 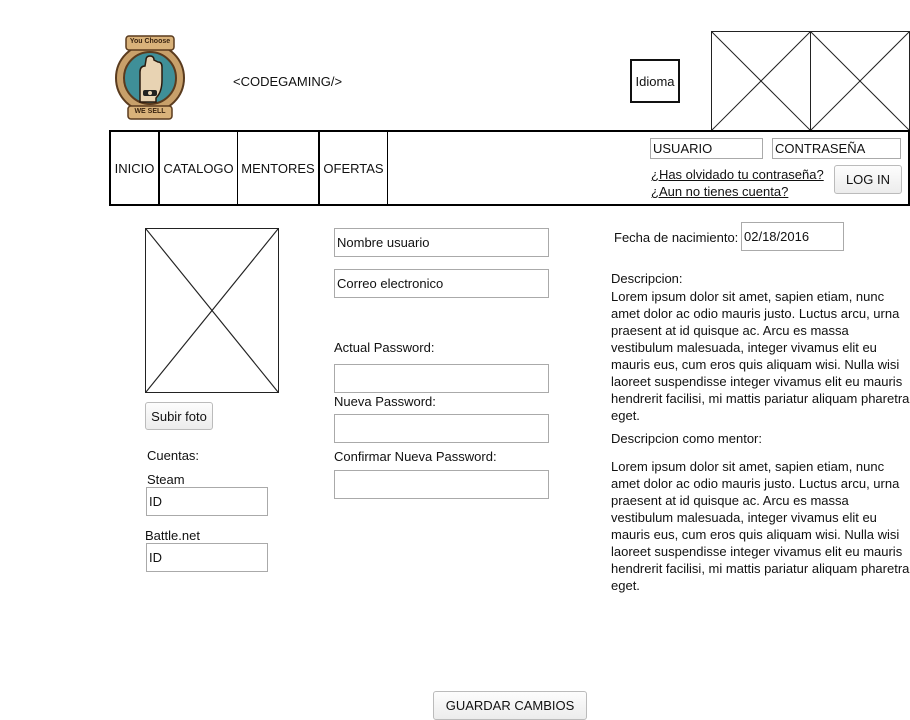 I want to click on battlenet-id-input: ID, so click(x=207, y=557).